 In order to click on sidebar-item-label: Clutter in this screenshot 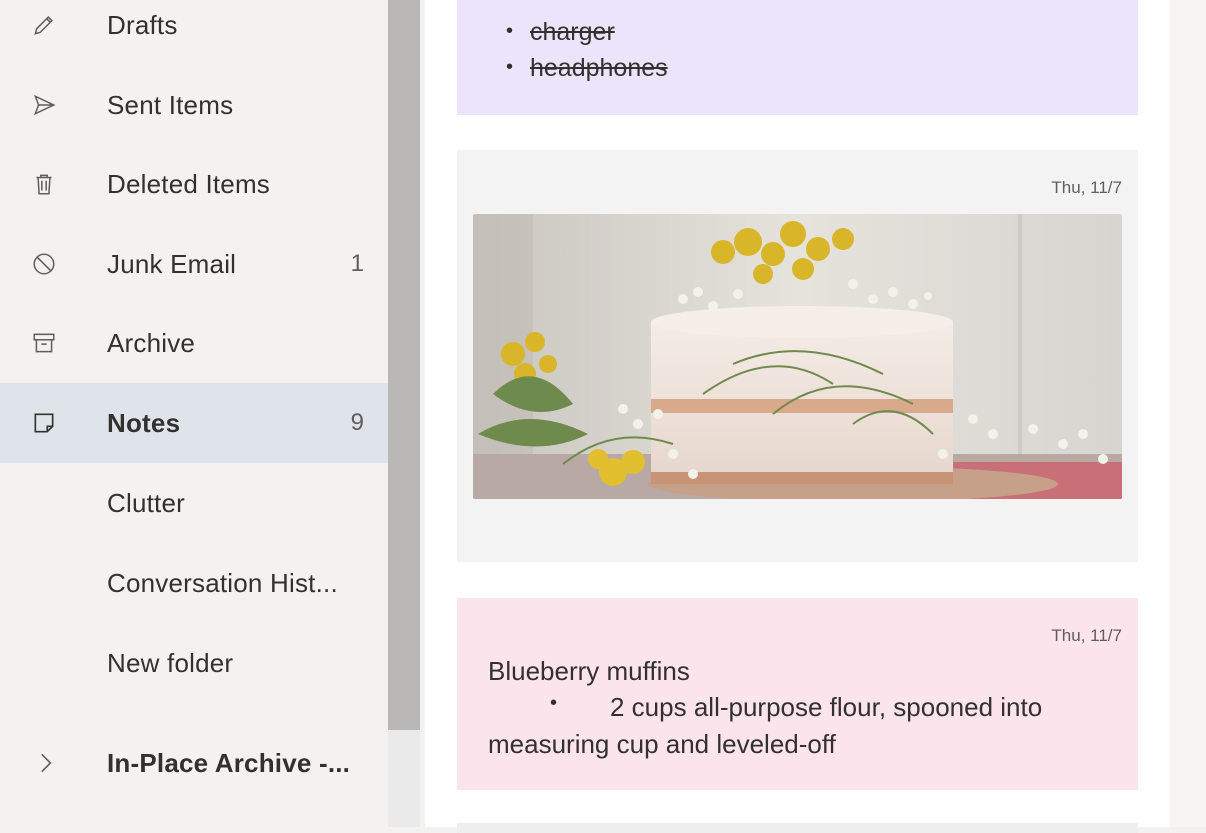, I will do `click(146, 502)`.